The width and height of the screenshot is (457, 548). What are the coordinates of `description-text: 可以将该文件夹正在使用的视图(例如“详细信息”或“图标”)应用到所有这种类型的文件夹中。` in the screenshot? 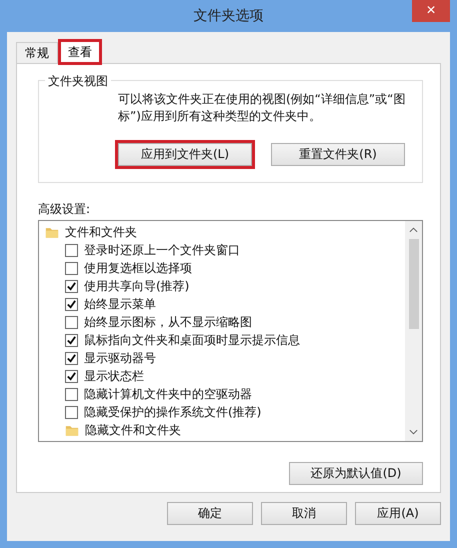 It's located at (262, 108).